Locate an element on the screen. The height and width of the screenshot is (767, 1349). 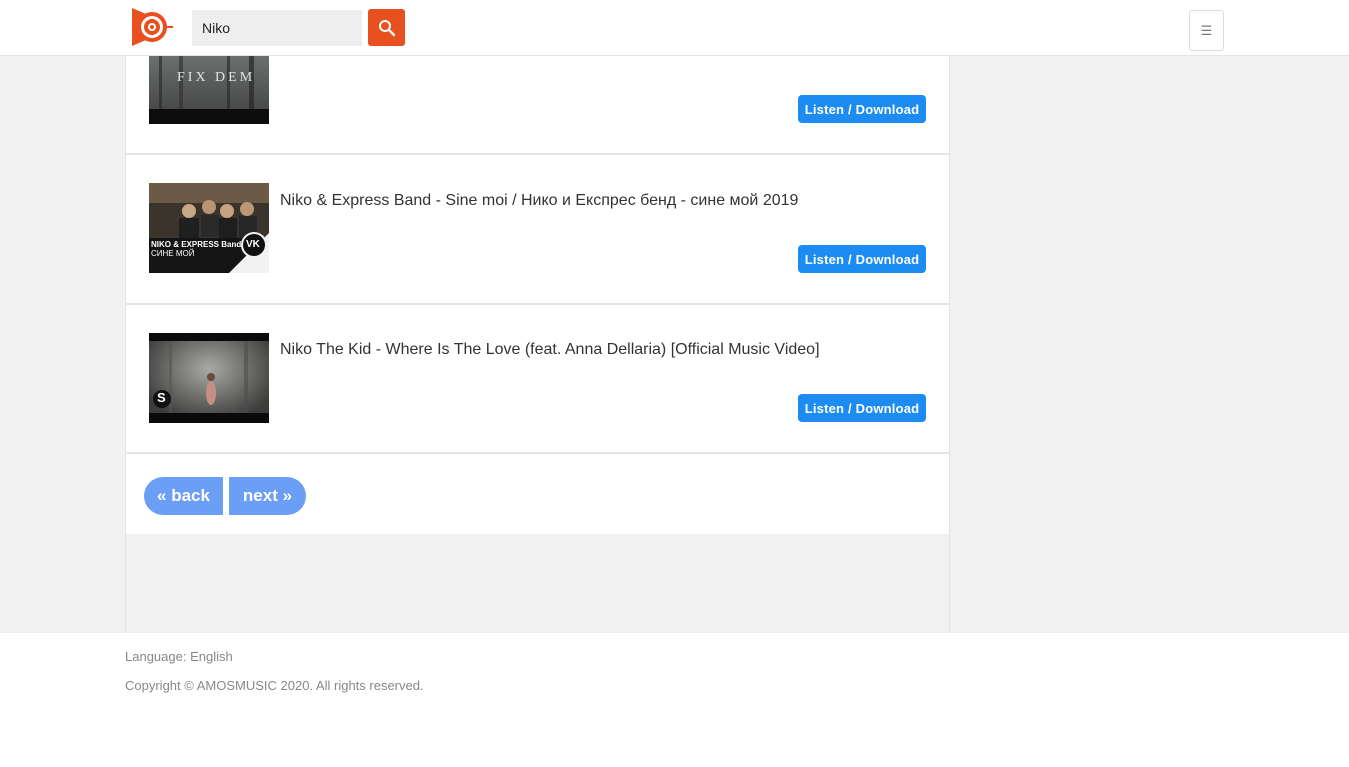
hamburger-icon: ☰ is located at coordinates (1206, 30).